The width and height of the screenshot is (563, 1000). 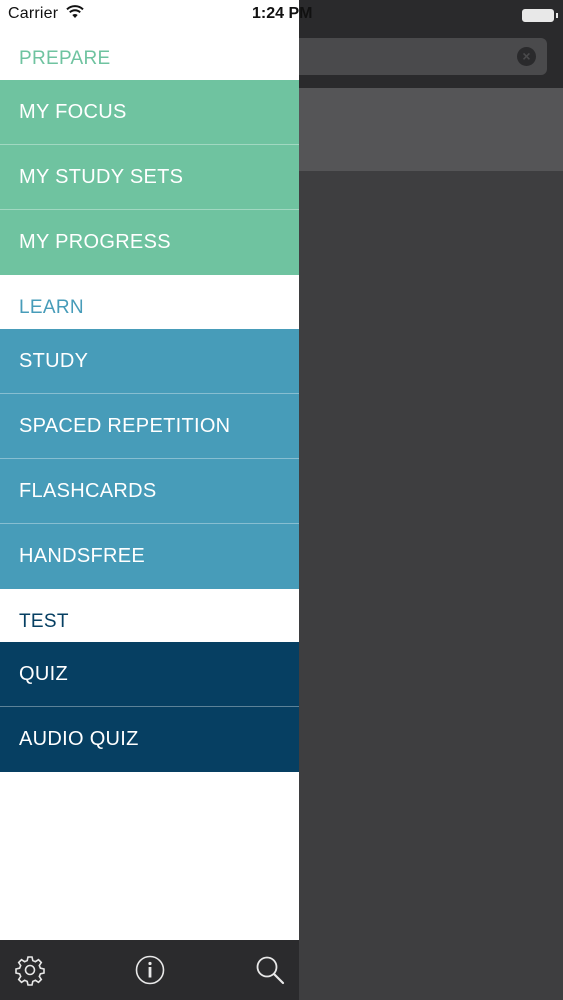 I want to click on menu-item-handsfree: HANDSFREE, so click(x=149, y=556).